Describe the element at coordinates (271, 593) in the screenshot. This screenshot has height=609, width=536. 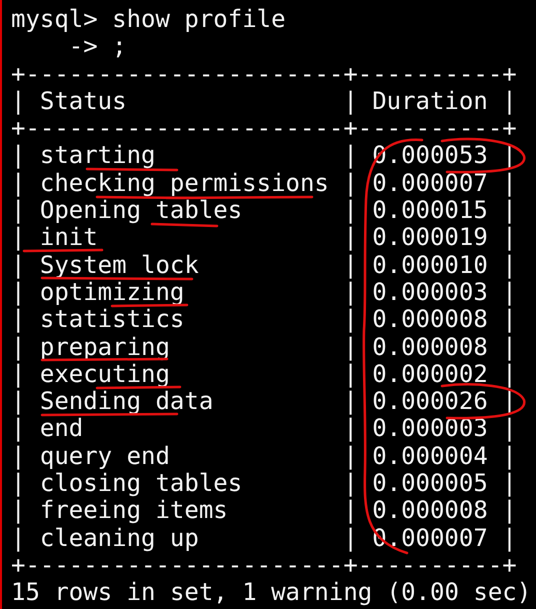
I see `result-summary: 15 rows in set, 1 warning (0.00 sec)` at that location.